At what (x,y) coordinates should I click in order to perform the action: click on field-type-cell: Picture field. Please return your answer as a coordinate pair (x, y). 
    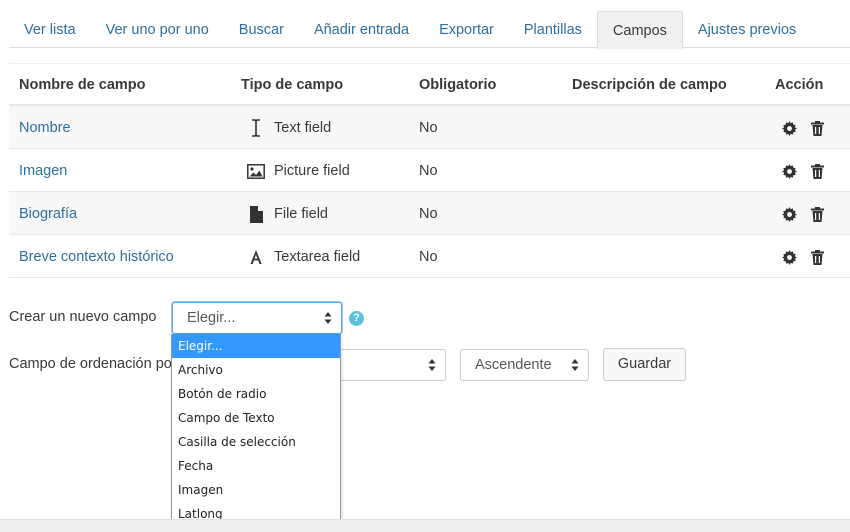
    Looking at the image, I should click on (298, 171).